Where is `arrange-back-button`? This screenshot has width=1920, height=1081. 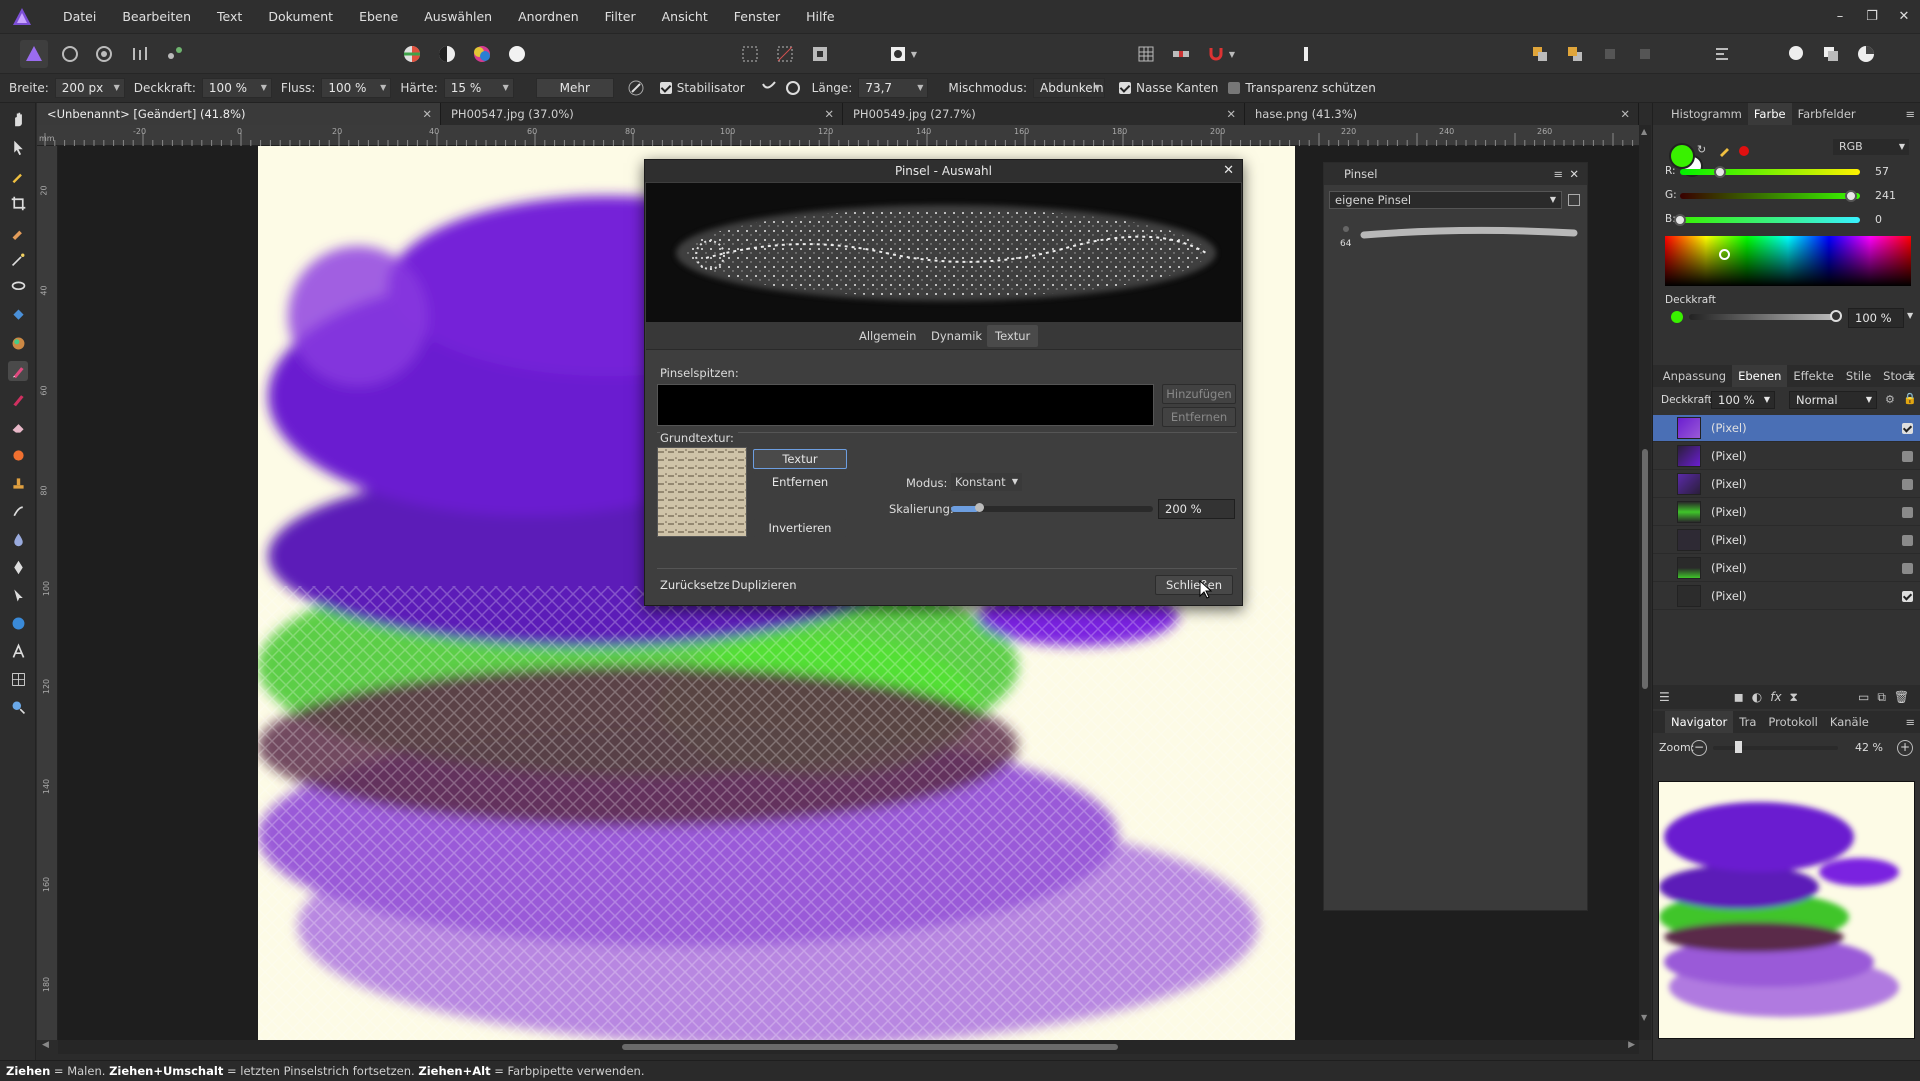
arrange-back-button is located at coordinates (1540, 54).